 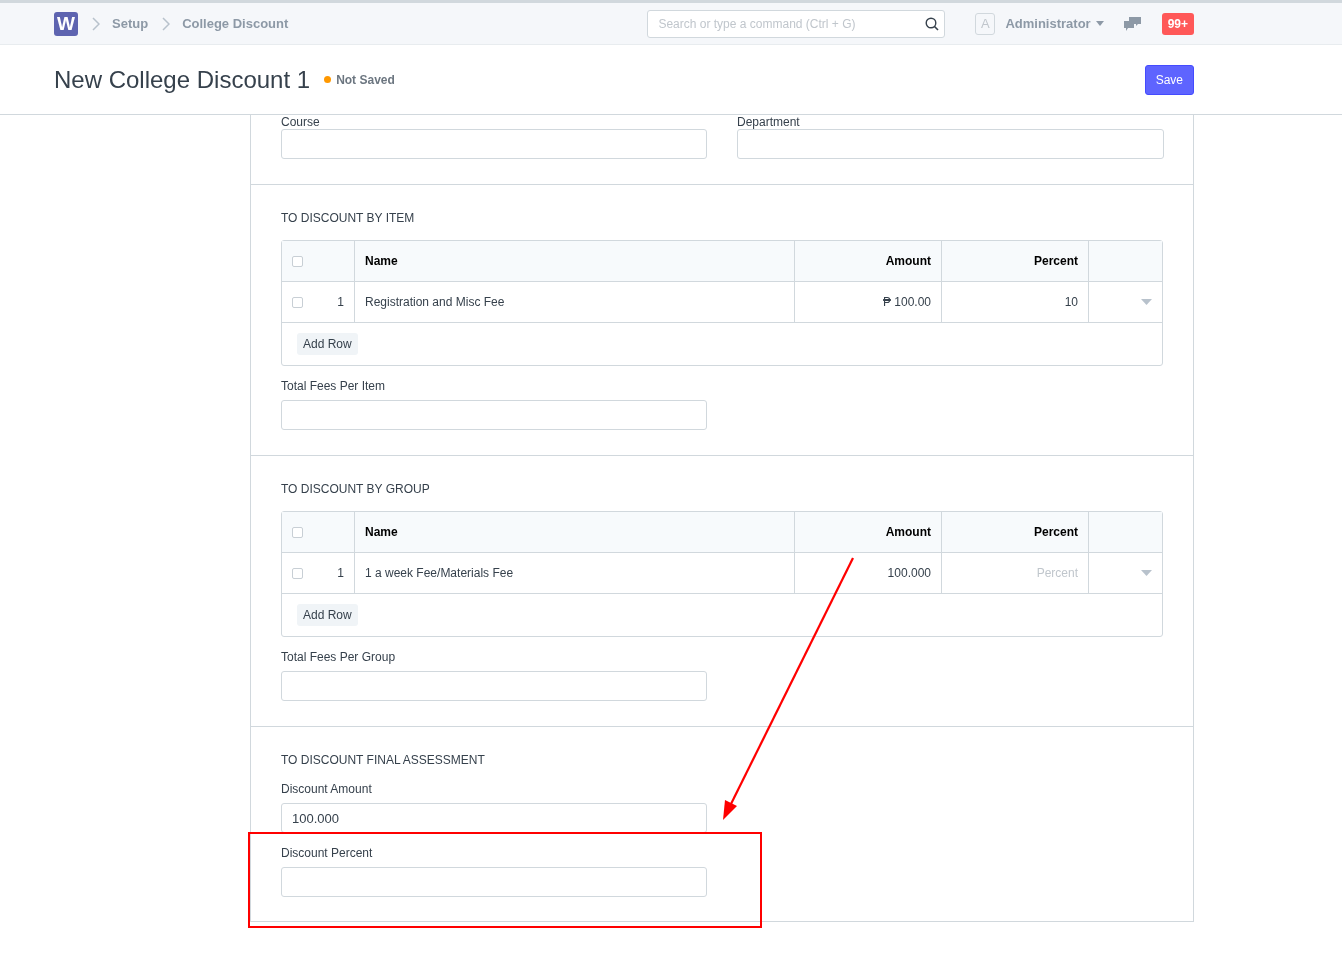 I want to click on field-label: Discount Percent, so click(x=327, y=853).